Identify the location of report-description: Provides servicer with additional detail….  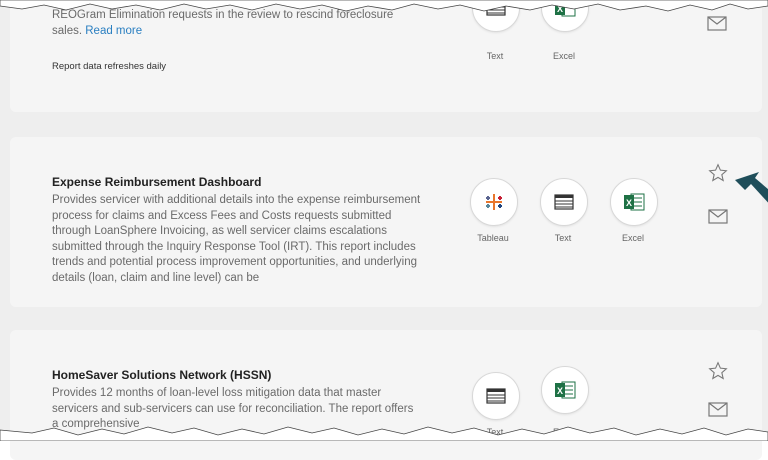
(236, 239).